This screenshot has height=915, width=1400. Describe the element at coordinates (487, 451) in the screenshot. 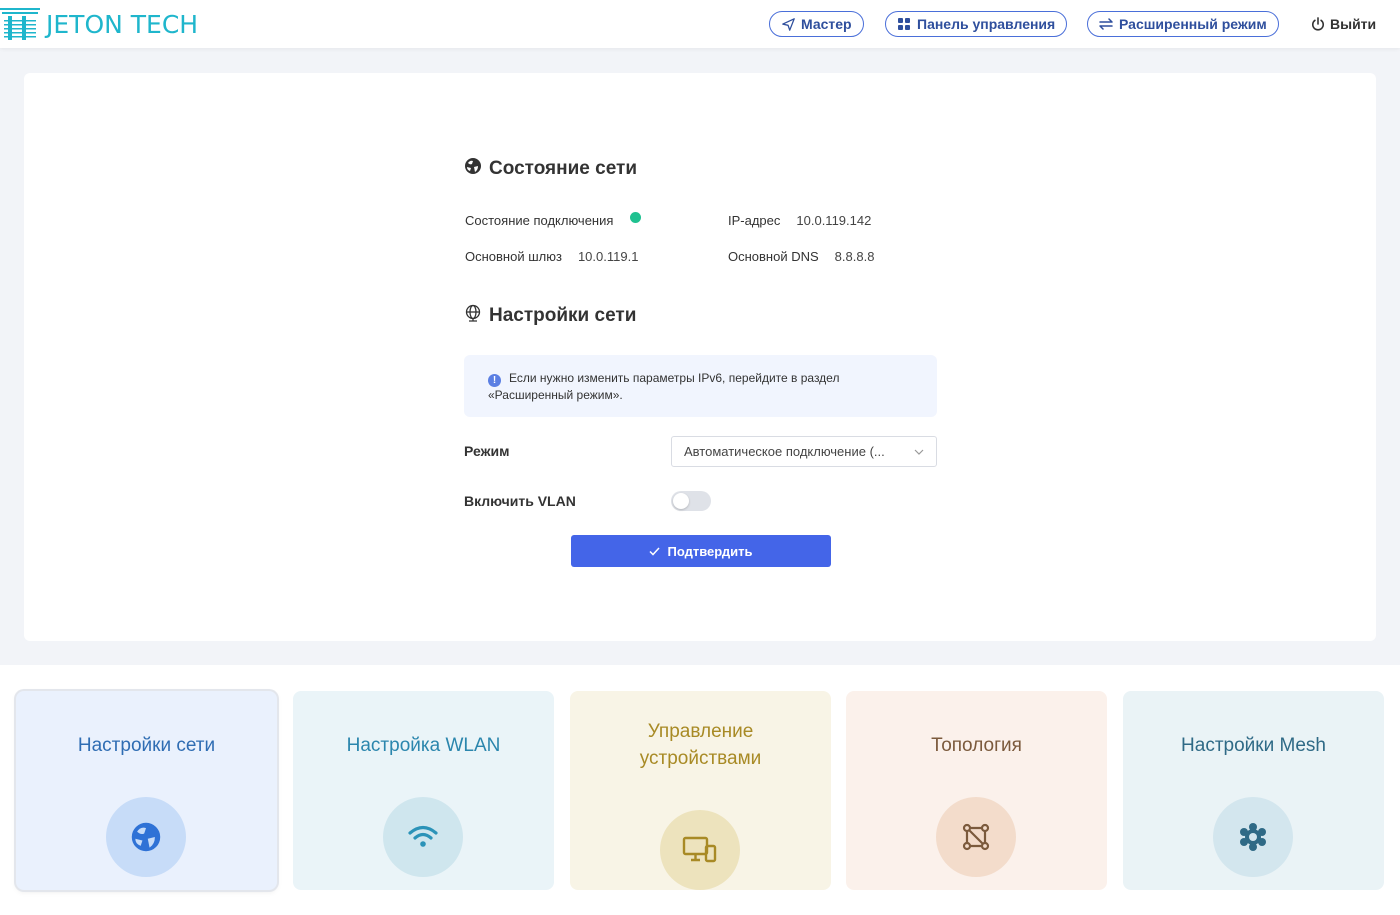

I see `mode-label: Режим` at that location.